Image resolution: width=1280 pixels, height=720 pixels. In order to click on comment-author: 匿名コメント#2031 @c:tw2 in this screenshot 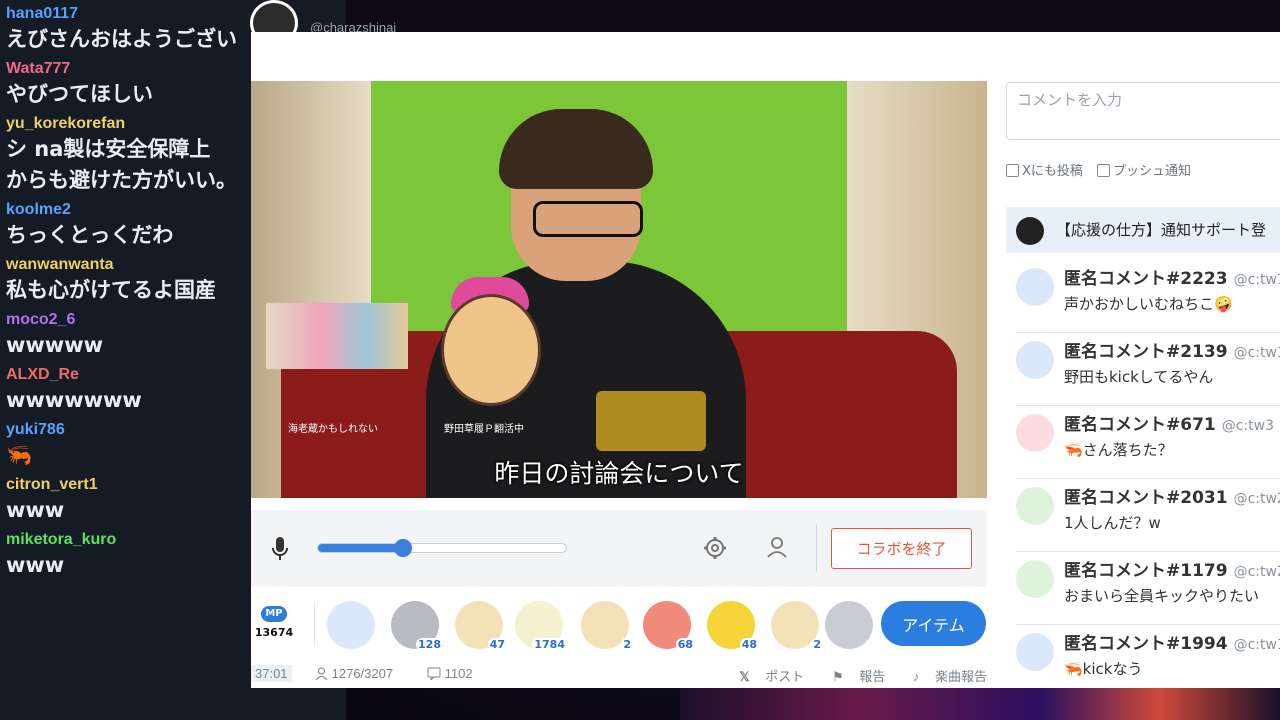, I will do `click(1172, 495)`.